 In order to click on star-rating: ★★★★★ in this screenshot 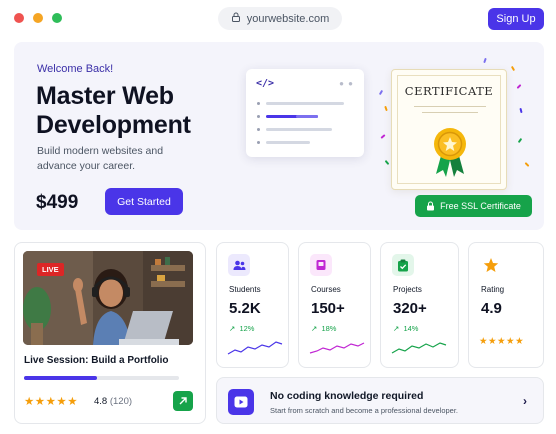, I will do `click(51, 402)`.